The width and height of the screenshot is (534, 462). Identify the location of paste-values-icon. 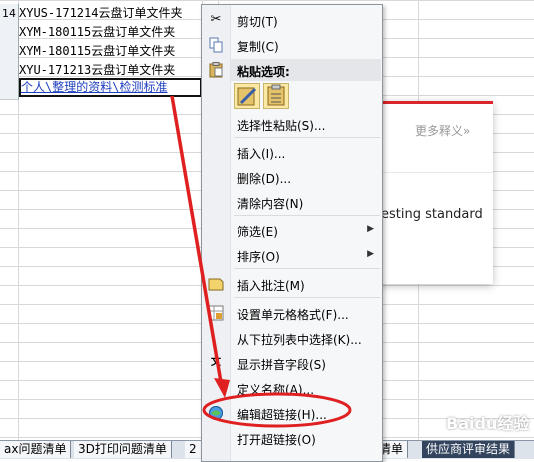
(276, 96).